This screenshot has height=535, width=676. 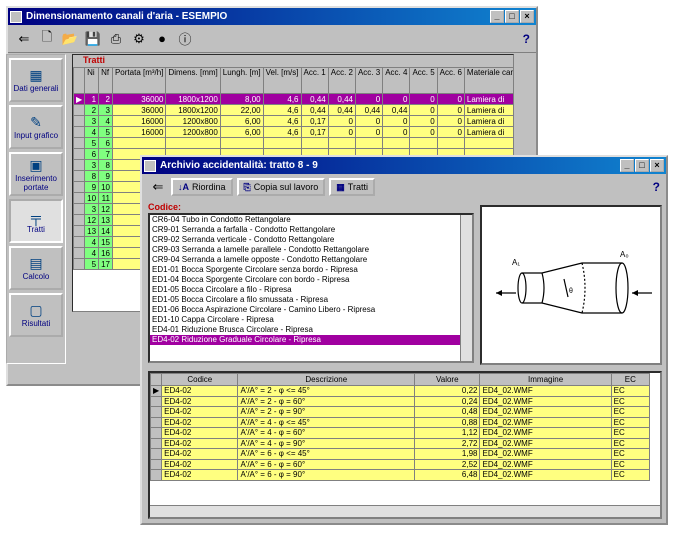 What do you see at coordinates (447, 475) in the screenshot?
I see `table-cell: 6,48` at bounding box center [447, 475].